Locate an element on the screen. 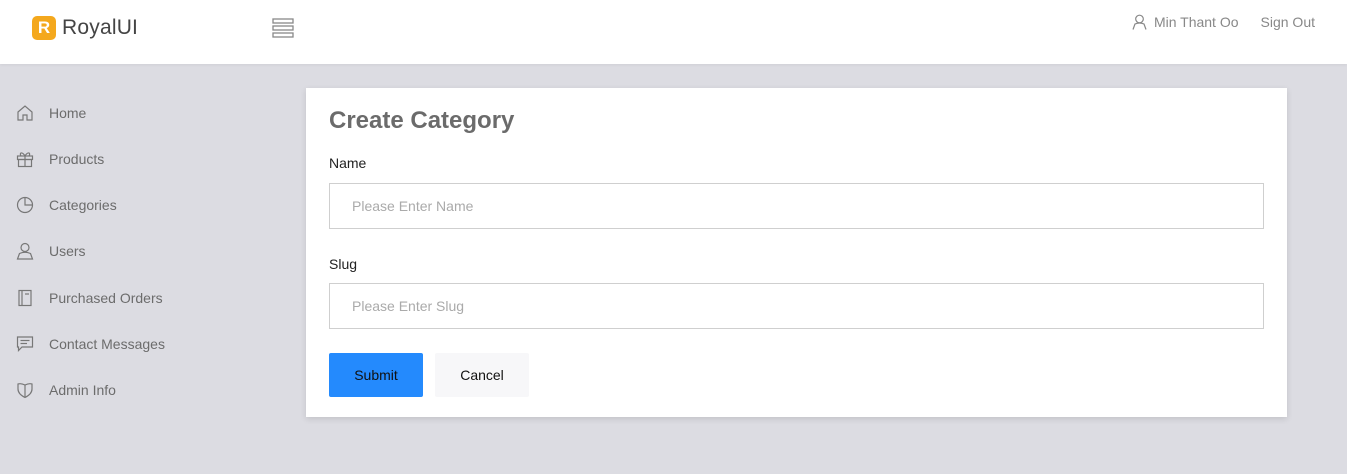  name-input is located at coordinates (796, 206).